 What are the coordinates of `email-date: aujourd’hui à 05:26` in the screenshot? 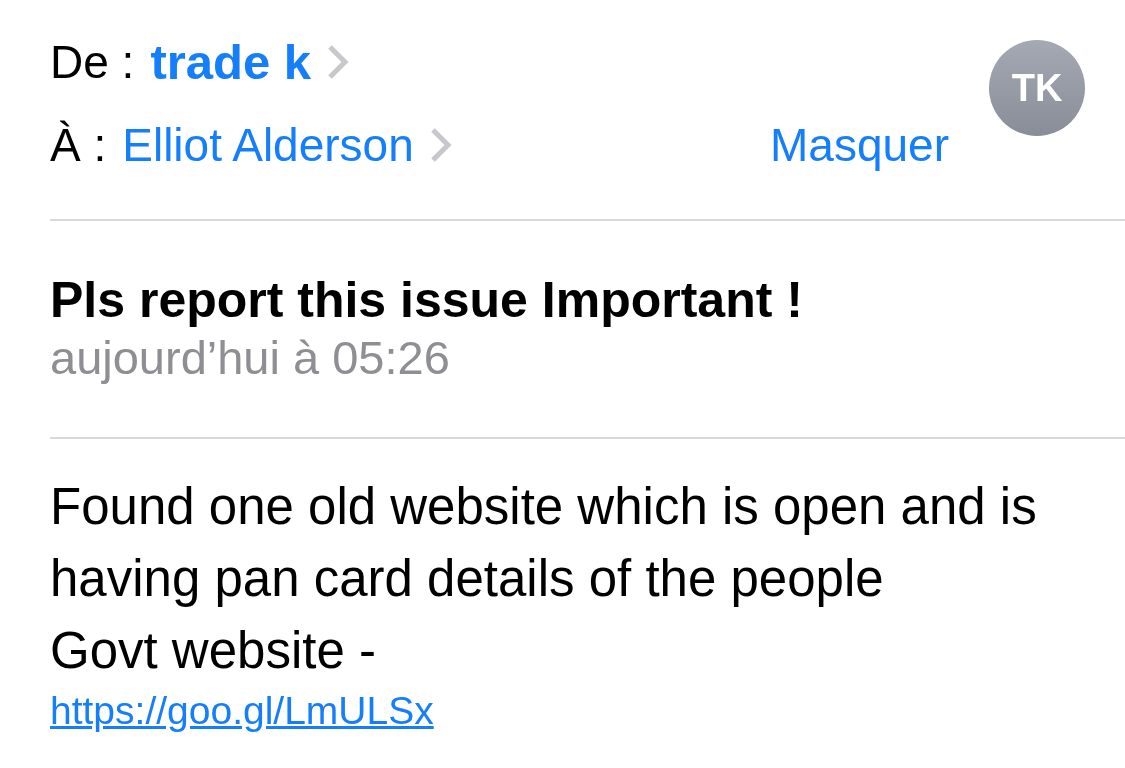 It's located at (250, 358).